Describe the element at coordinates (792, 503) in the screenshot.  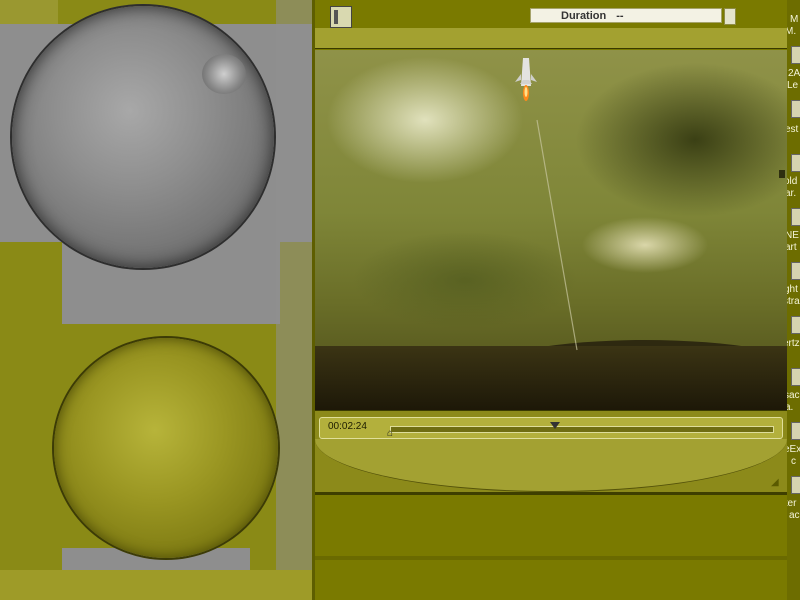
I see `desktop-item-label: inter` at that location.